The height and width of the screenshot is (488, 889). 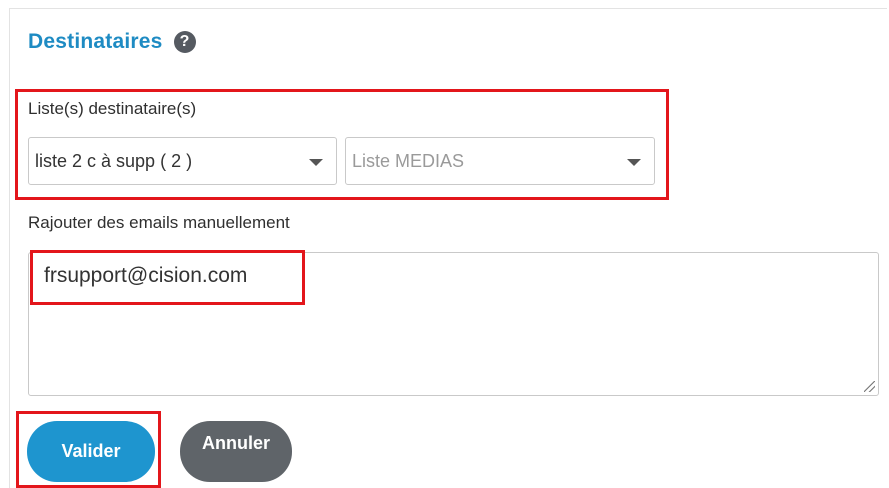 I want to click on section-title: Destinataires, so click(x=95, y=41).